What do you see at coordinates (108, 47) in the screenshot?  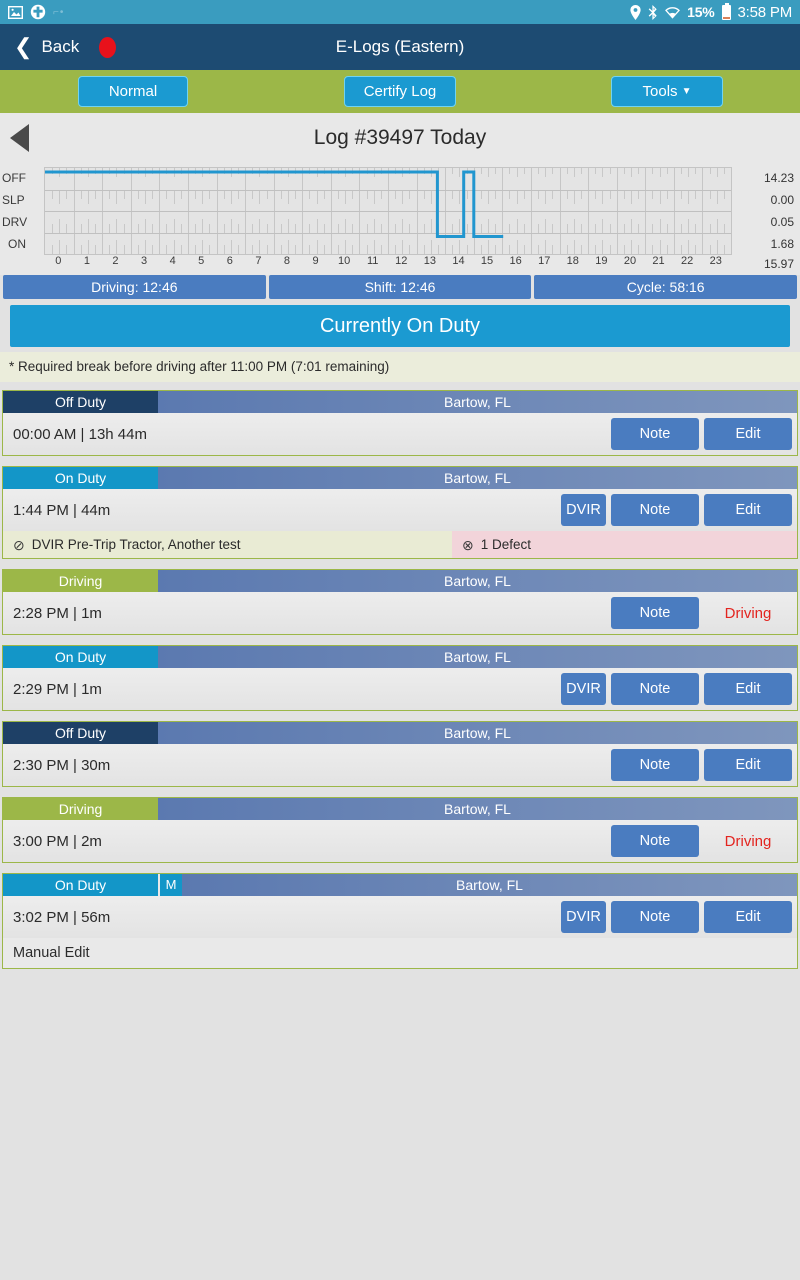 I see `recording-indicator-icon` at bounding box center [108, 47].